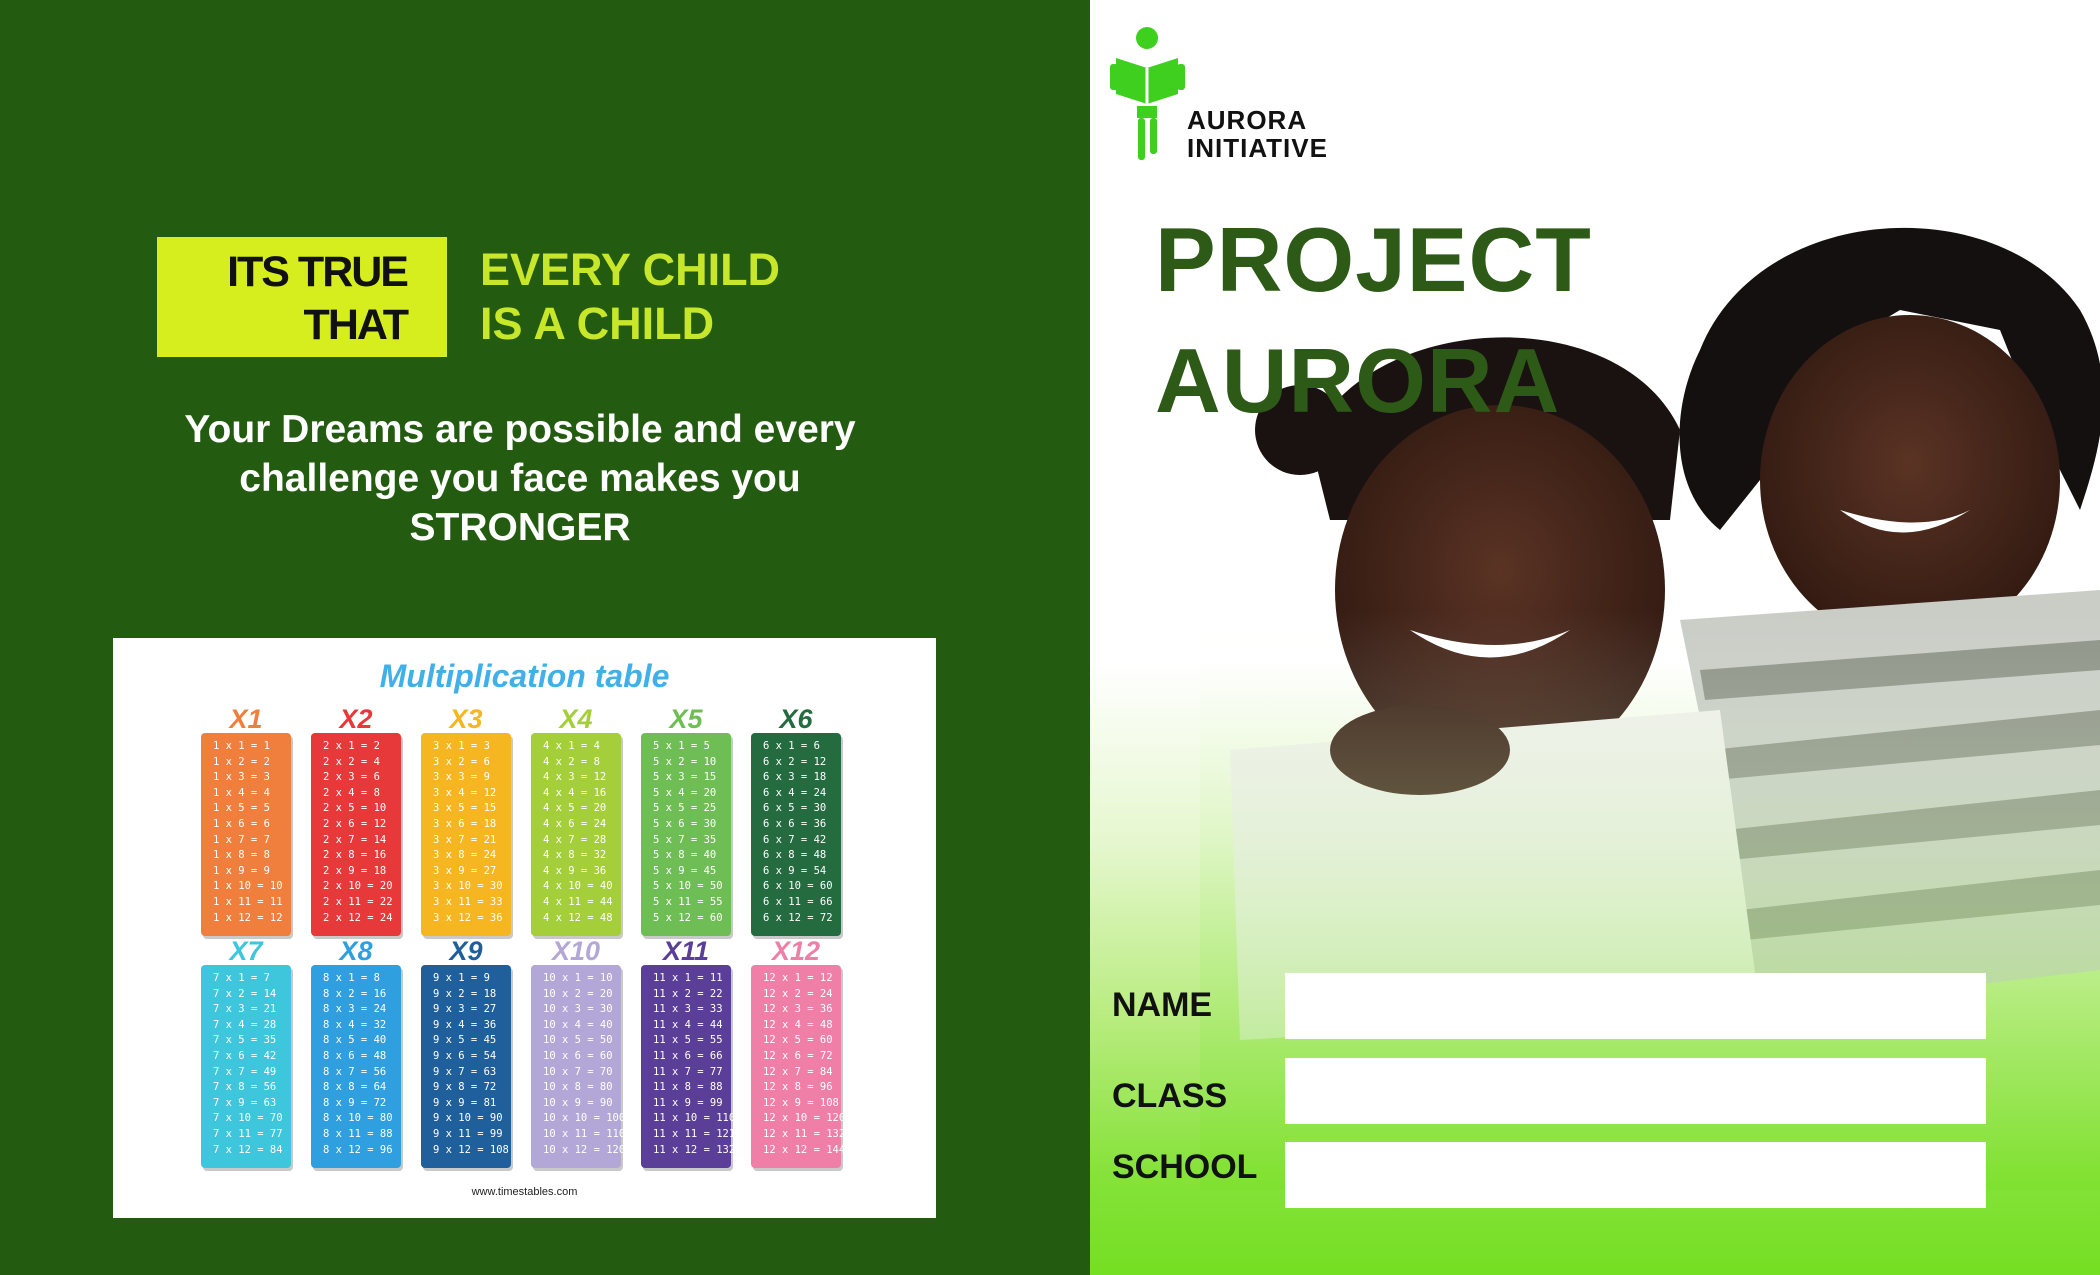 This screenshot has width=2100, height=1275. I want to click on times-table-equation: 8 x 11 = 88, so click(358, 1133).